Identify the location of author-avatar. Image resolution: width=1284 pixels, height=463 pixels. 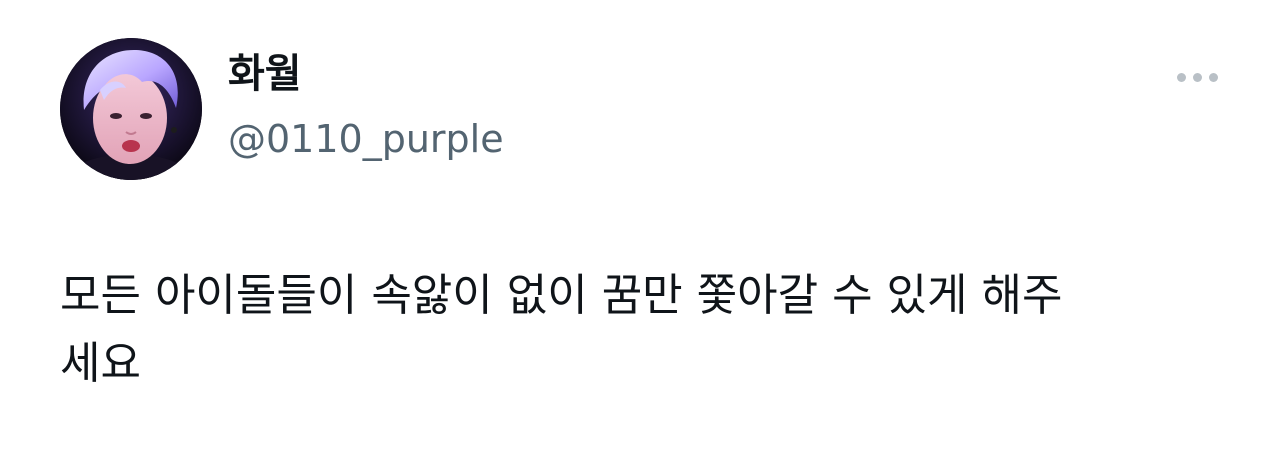
(131, 109).